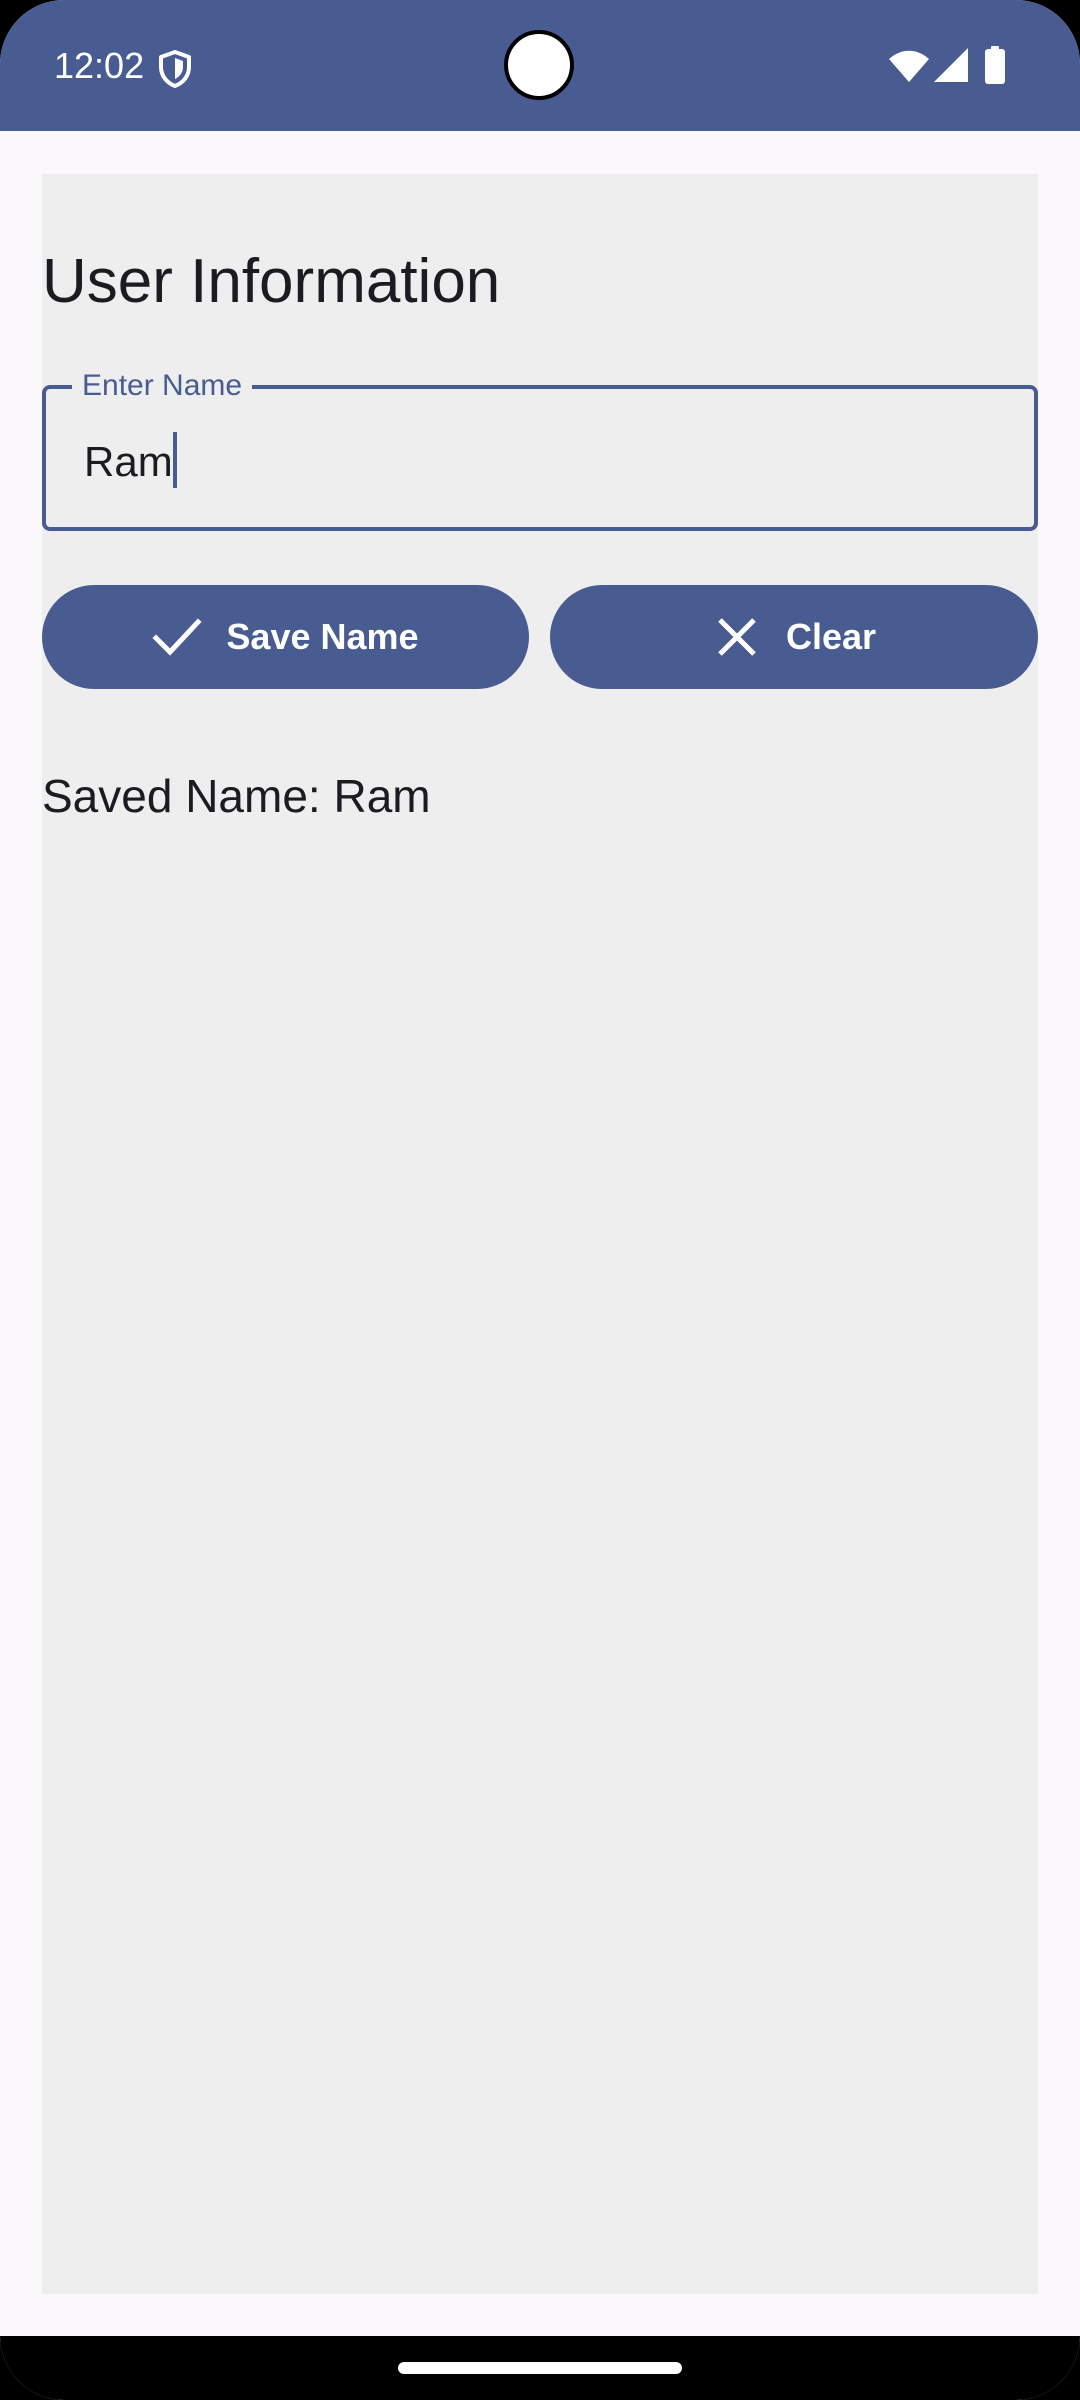  I want to click on name-input-label: Enter Name, so click(162, 386).